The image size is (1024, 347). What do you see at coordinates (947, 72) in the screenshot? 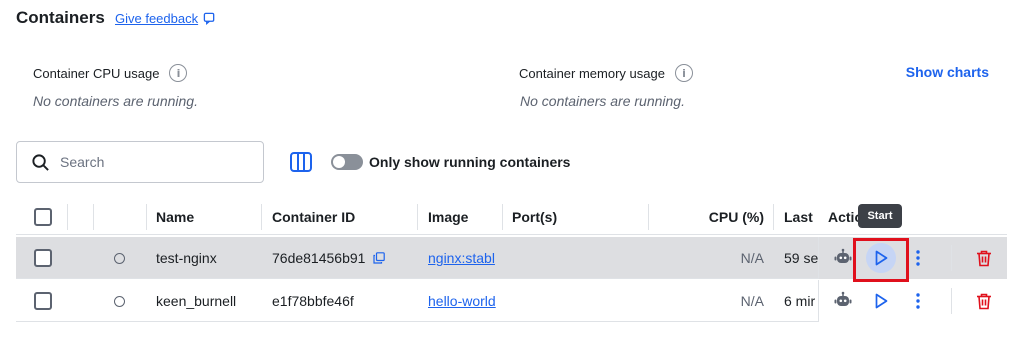
I see `show-charts-button: Show charts` at bounding box center [947, 72].